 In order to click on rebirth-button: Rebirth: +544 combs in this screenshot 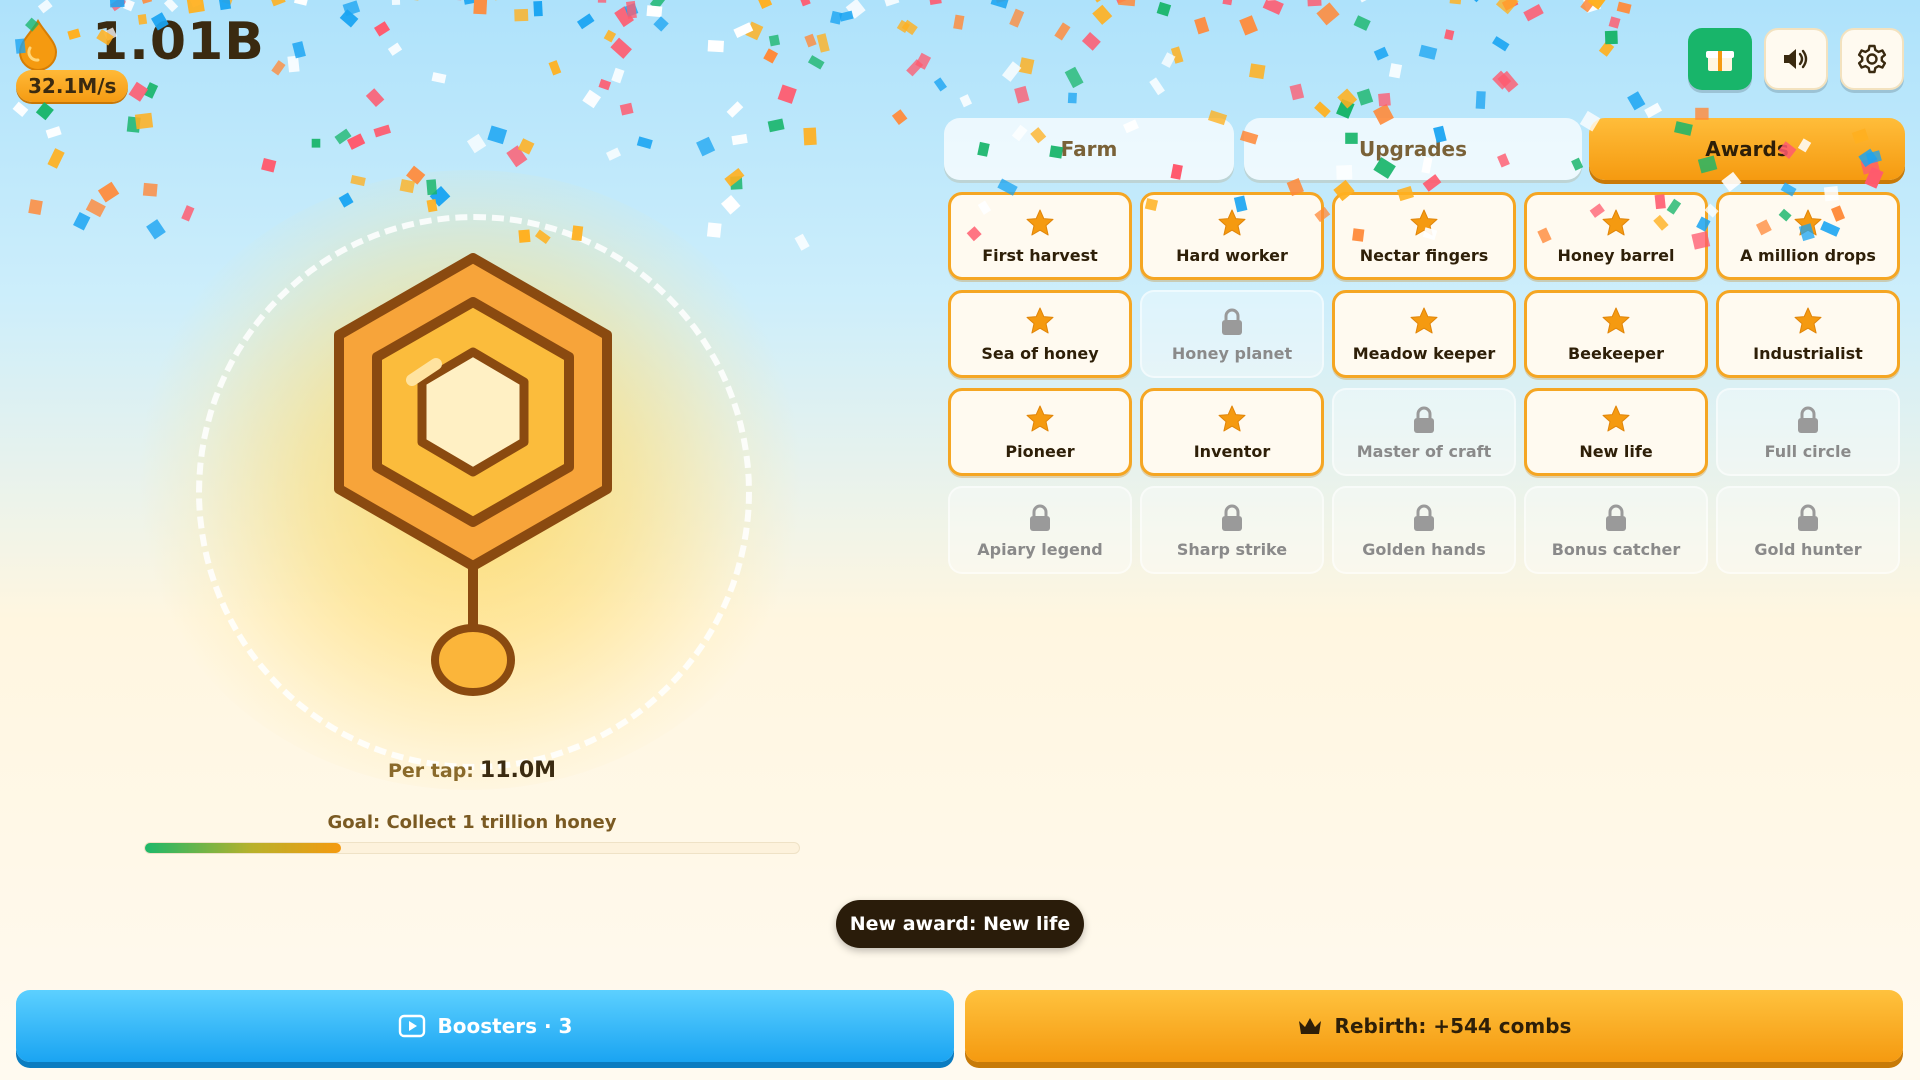, I will do `click(1434, 1026)`.